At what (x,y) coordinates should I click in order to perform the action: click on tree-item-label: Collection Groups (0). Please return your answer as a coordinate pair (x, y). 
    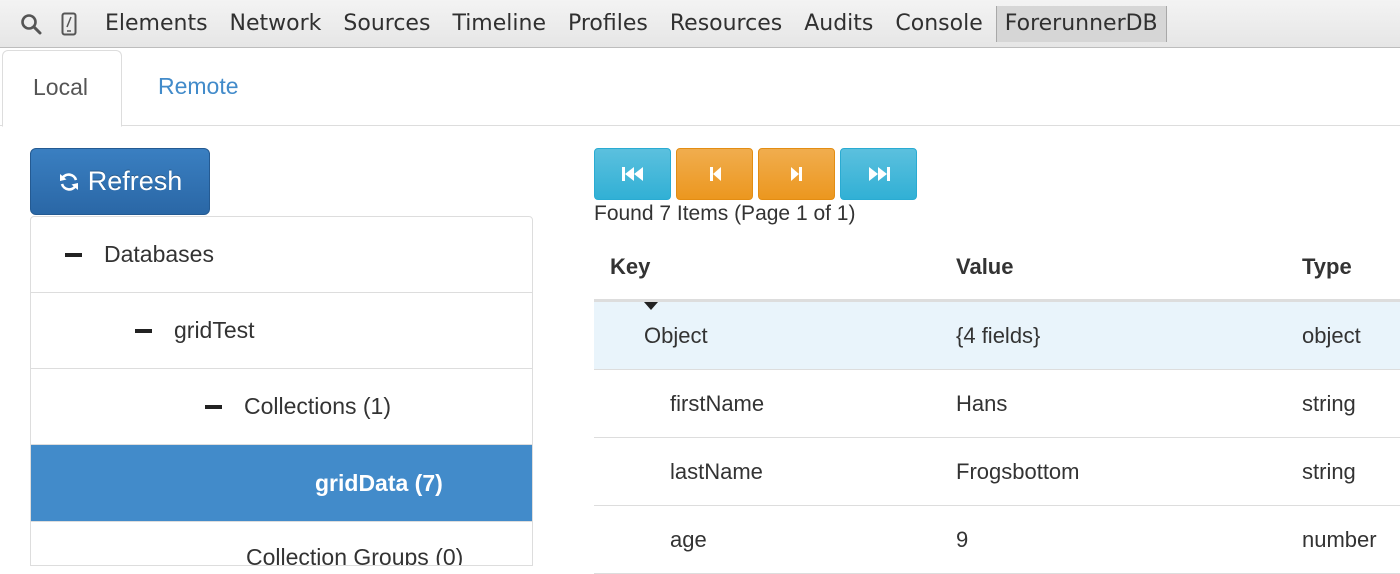
    Looking at the image, I should click on (355, 555).